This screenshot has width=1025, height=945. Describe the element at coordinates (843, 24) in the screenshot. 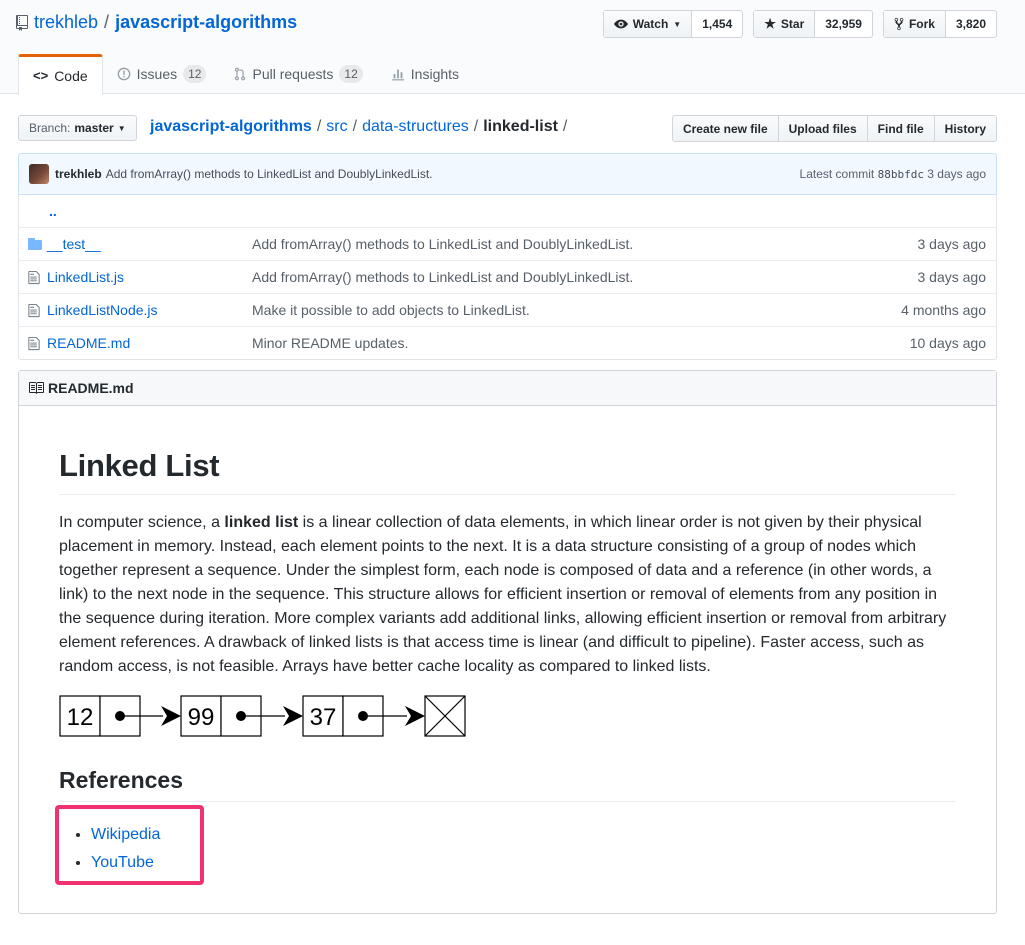

I see `star-count: 32,959` at that location.